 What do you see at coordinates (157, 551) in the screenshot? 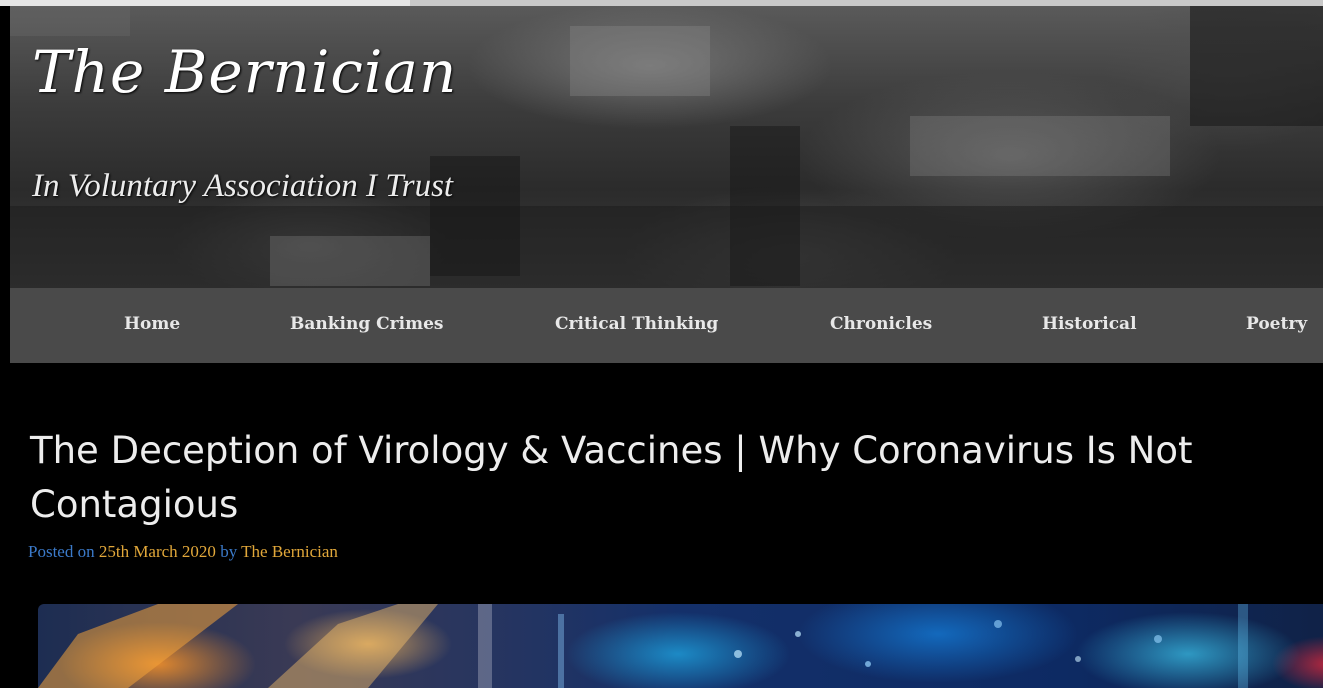
I see `post-date-link: 25th March 2020` at bounding box center [157, 551].